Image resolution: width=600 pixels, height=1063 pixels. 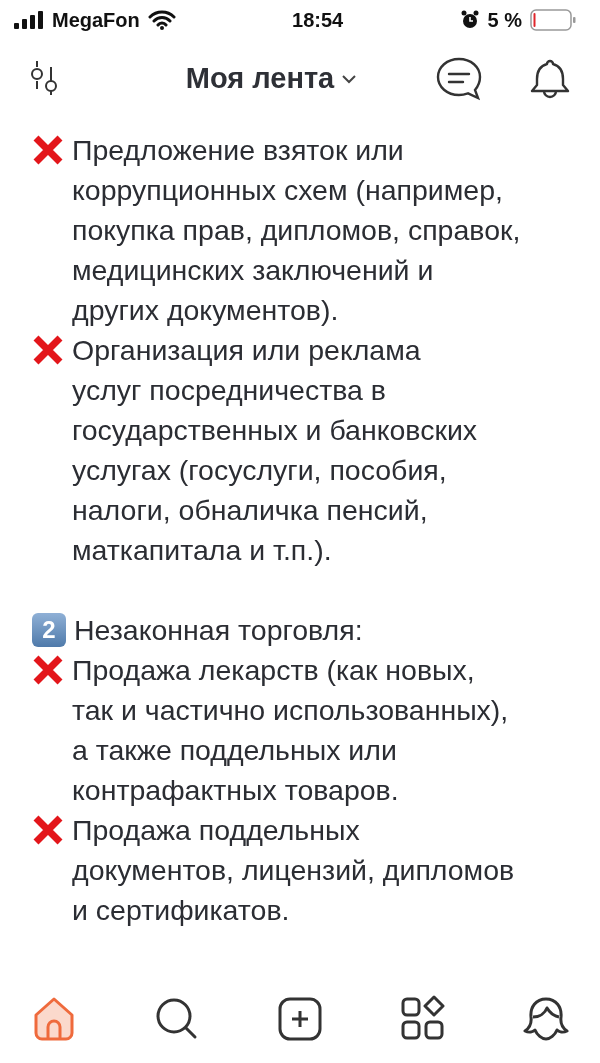 I want to click on filter-icon, so click(x=44, y=79).